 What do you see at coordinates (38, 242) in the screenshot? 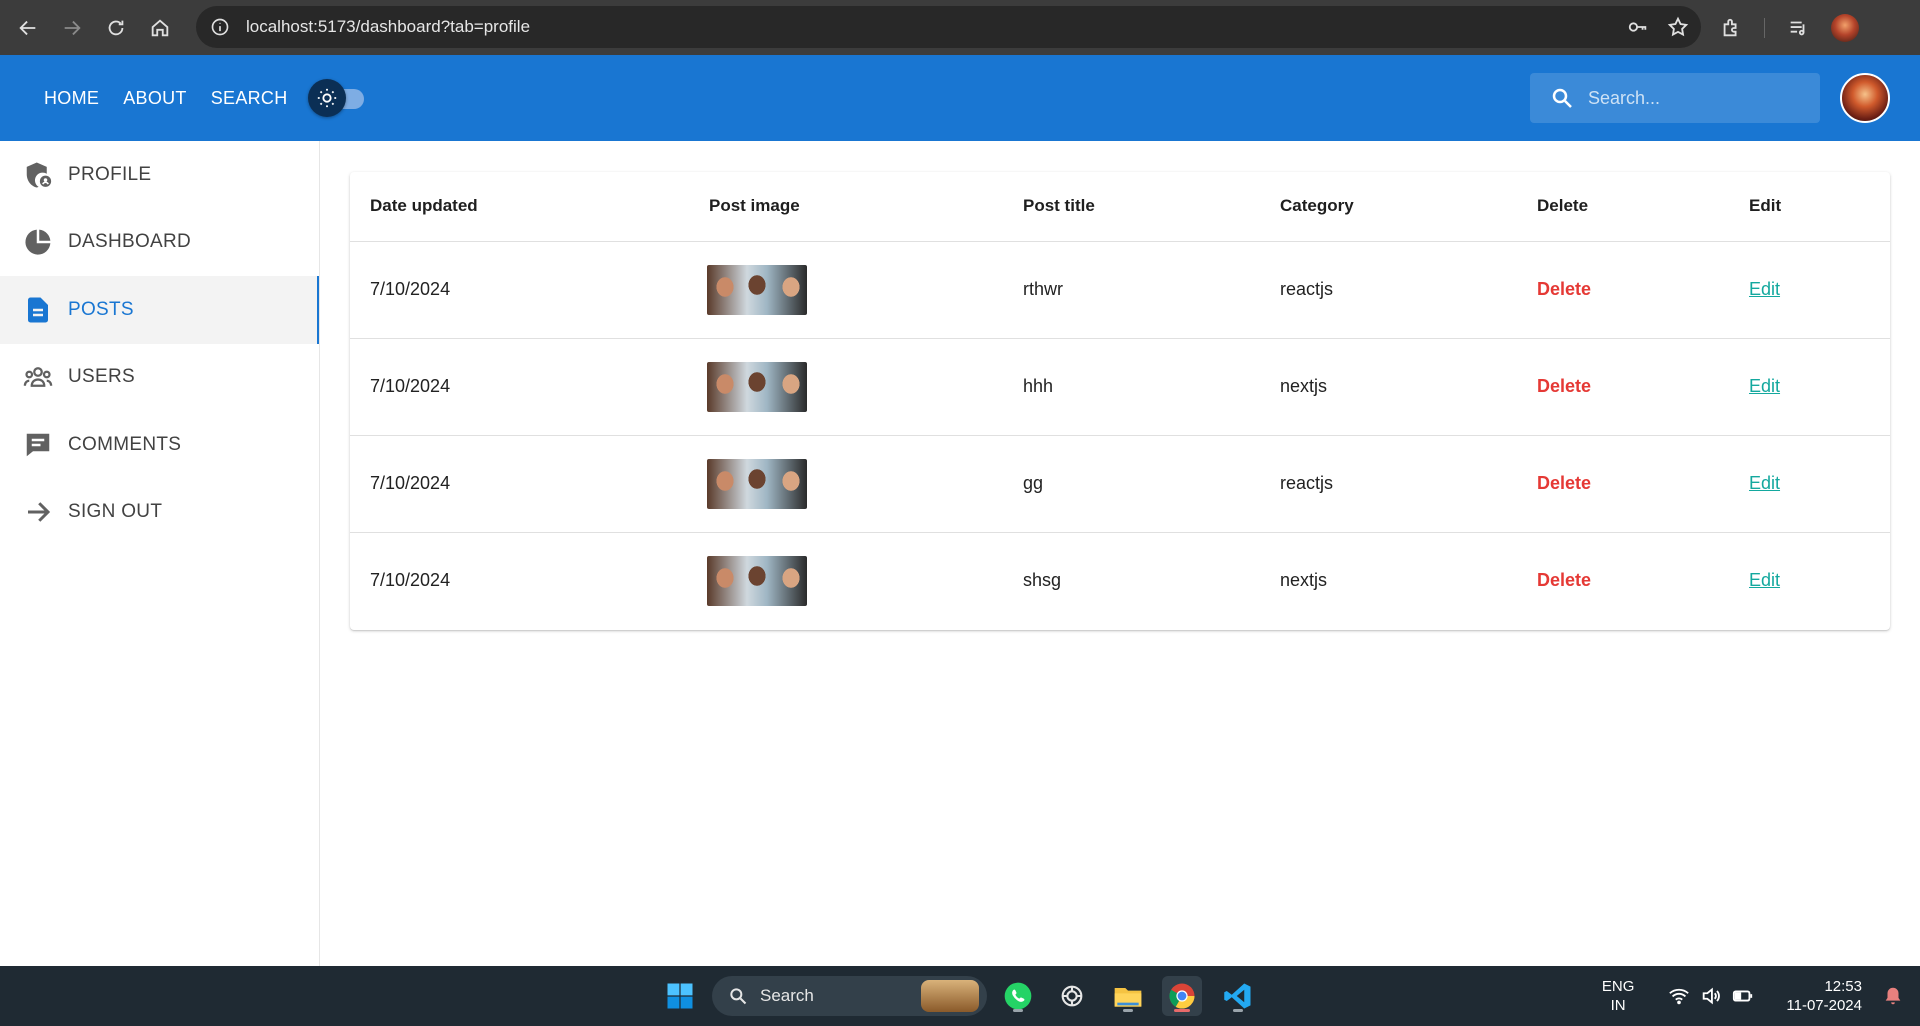
I see `pie-chart-icon` at bounding box center [38, 242].